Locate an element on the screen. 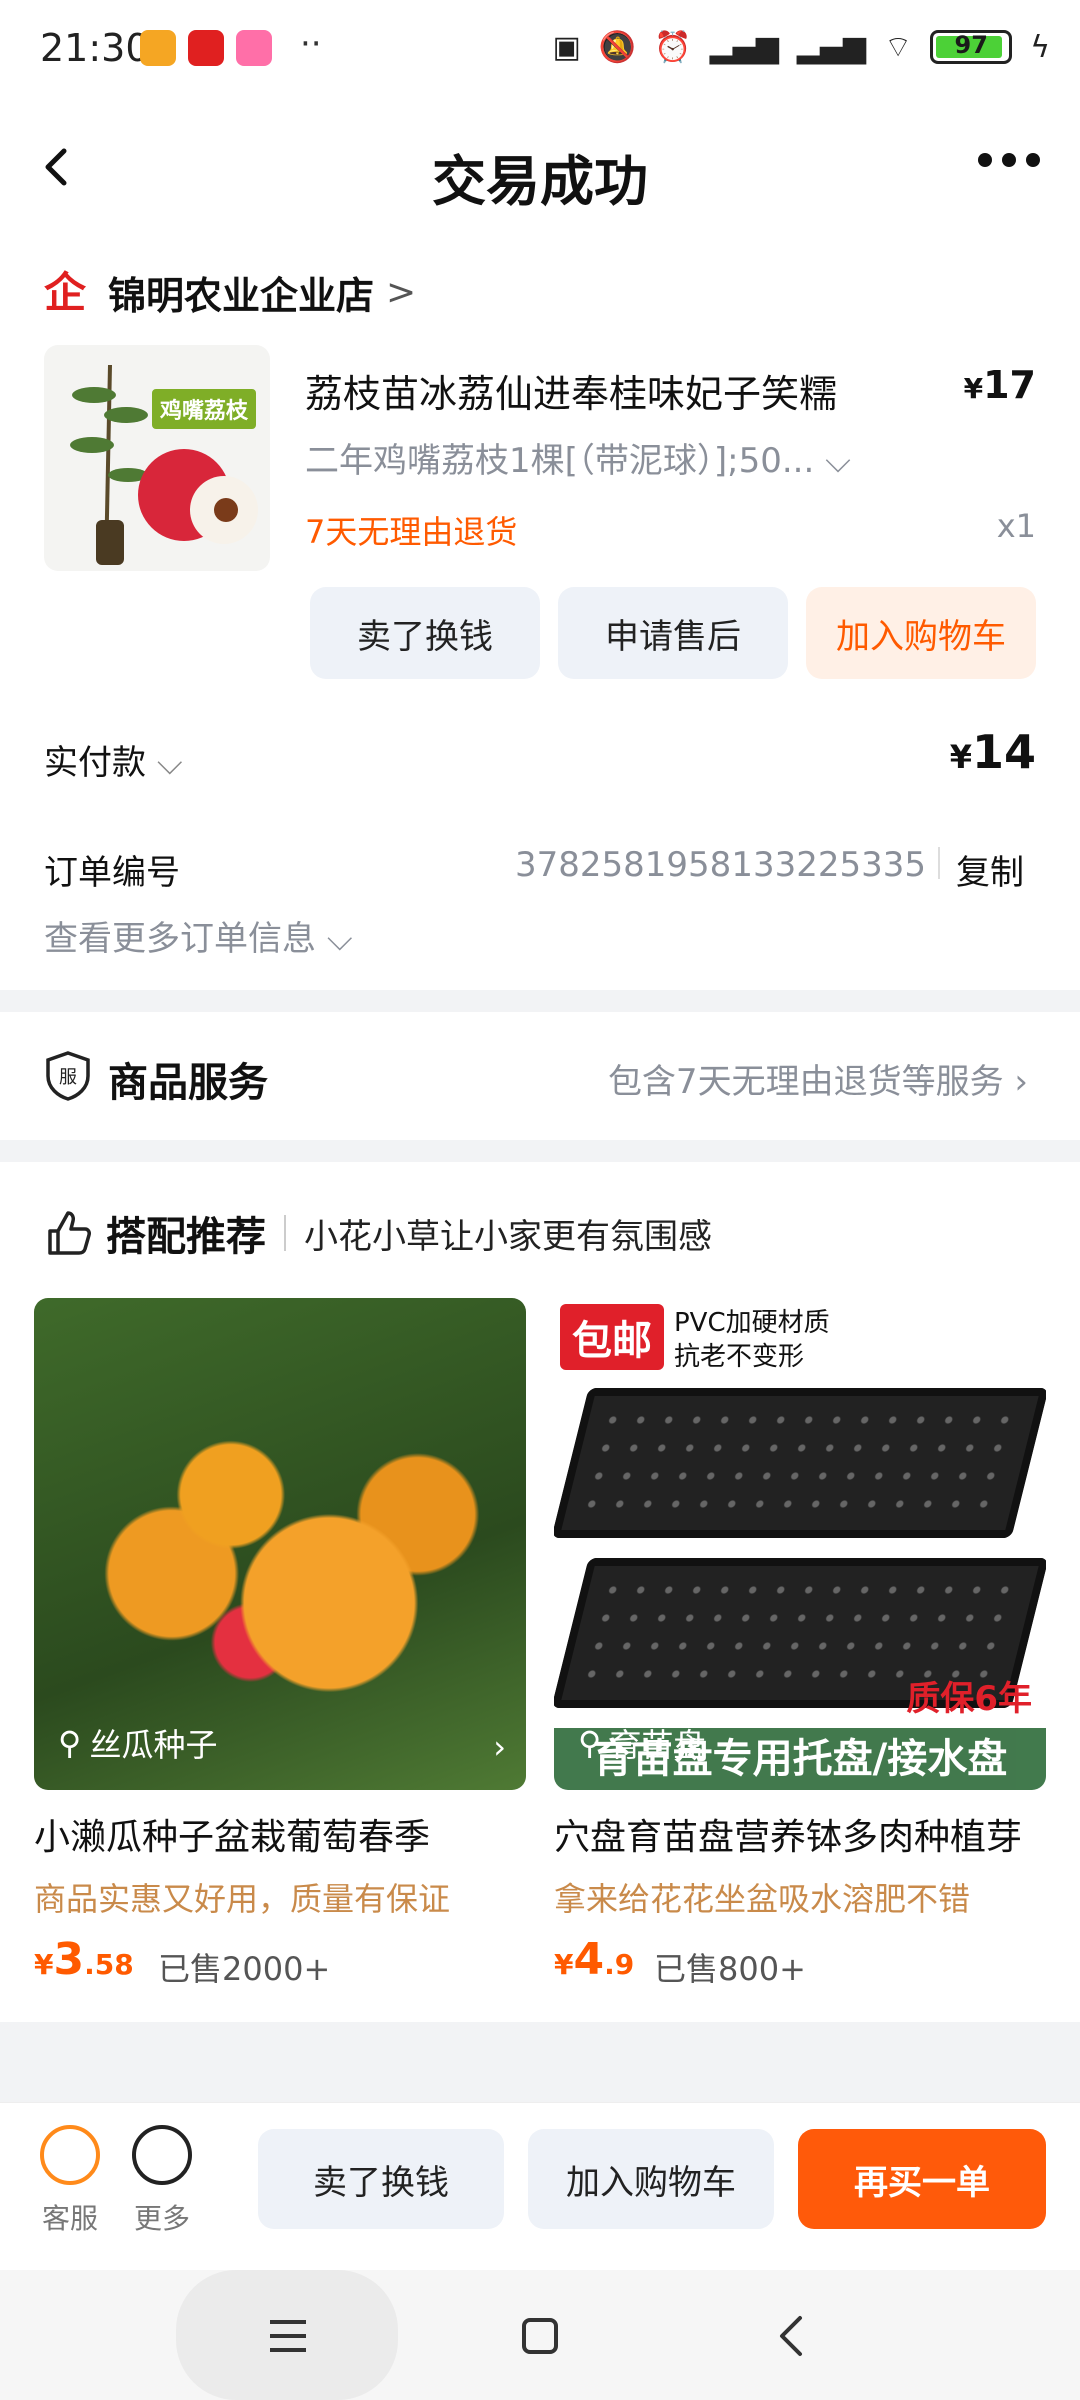  battery-icon: 97 is located at coordinates (971, 47).